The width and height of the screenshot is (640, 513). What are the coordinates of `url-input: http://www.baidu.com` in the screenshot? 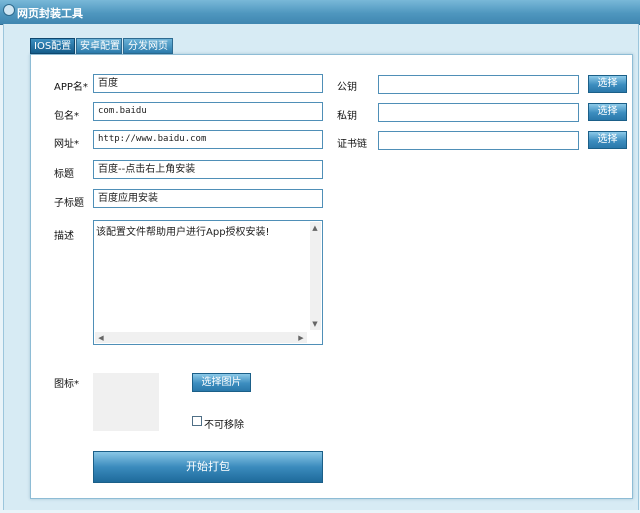 It's located at (208, 139).